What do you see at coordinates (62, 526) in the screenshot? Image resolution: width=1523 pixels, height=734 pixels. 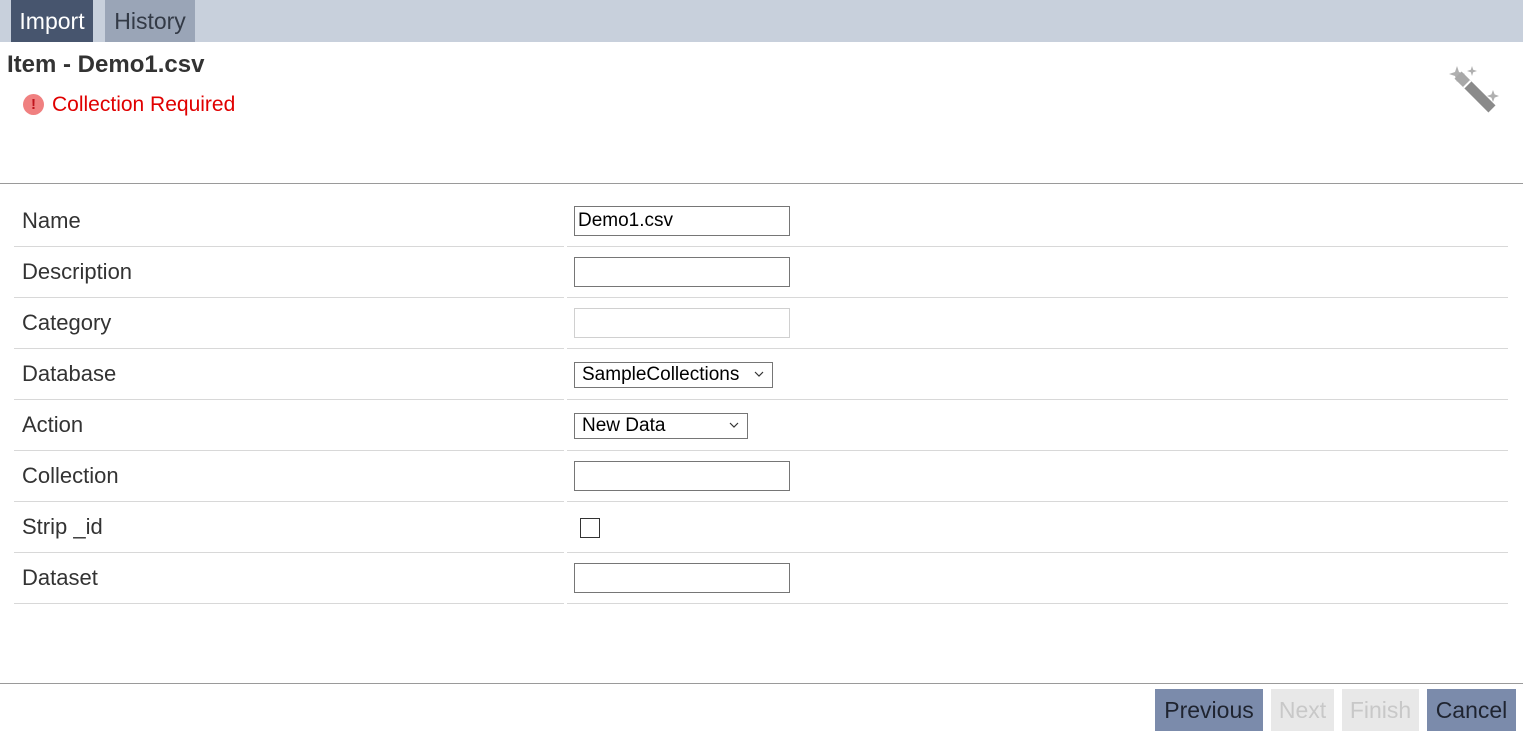 I see `strip-id-label: Strip _id` at bounding box center [62, 526].